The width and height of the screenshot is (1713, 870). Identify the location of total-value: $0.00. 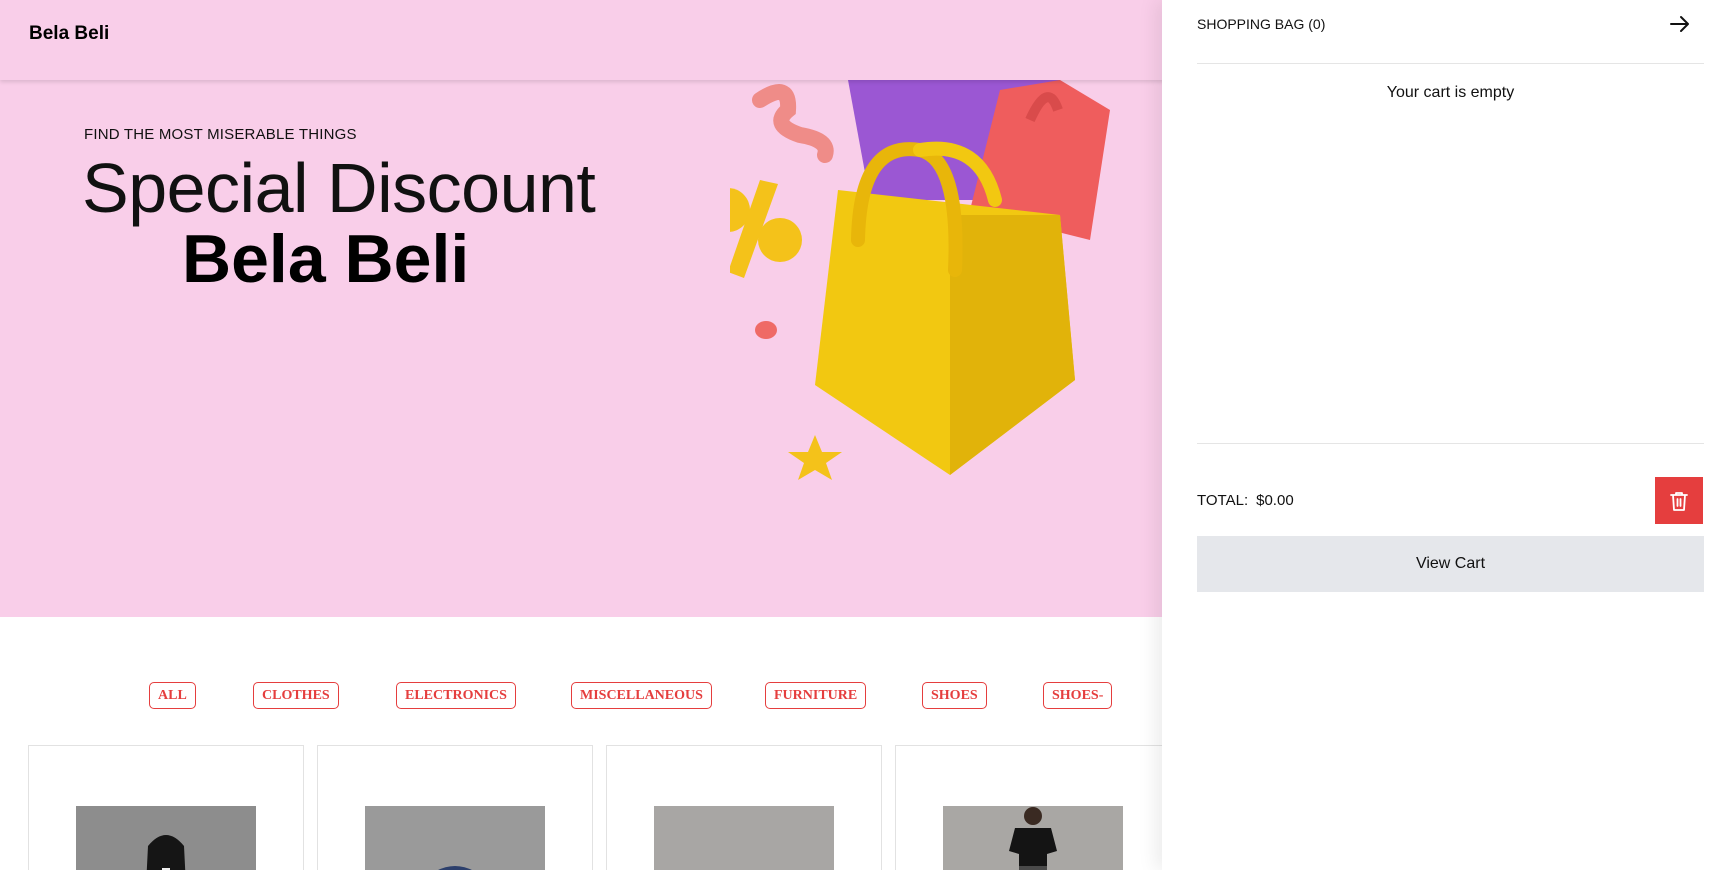
(1275, 500).